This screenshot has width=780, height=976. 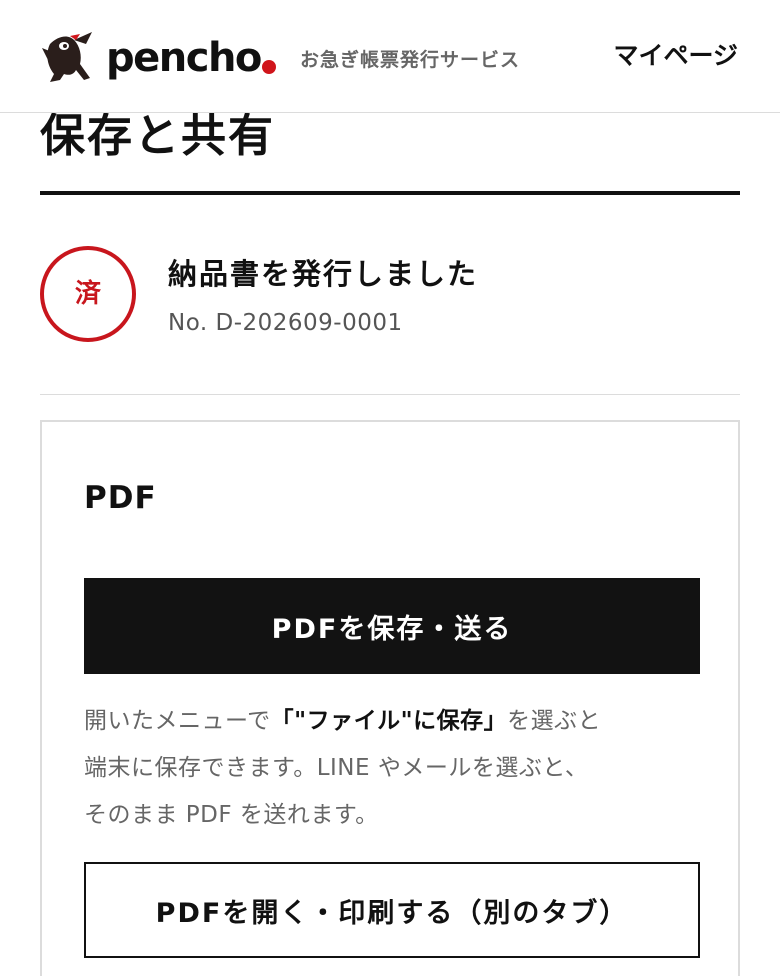 What do you see at coordinates (323, 274) in the screenshot?
I see `issued-message: 納品書を発行しました` at bounding box center [323, 274].